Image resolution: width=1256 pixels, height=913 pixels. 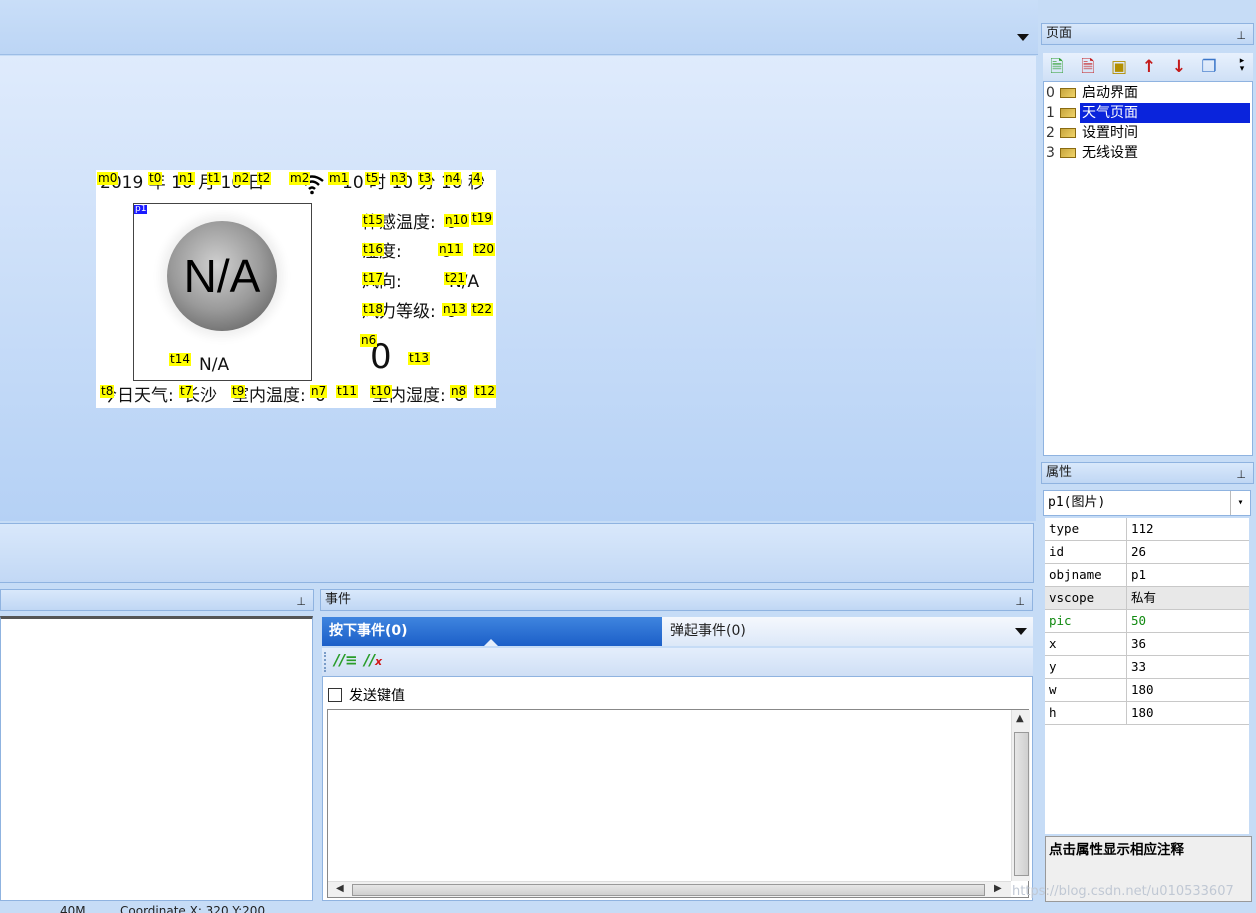 What do you see at coordinates (1147, 473) in the screenshot?
I see `props-panel-header: 属性 ⊥` at bounding box center [1147, 473].